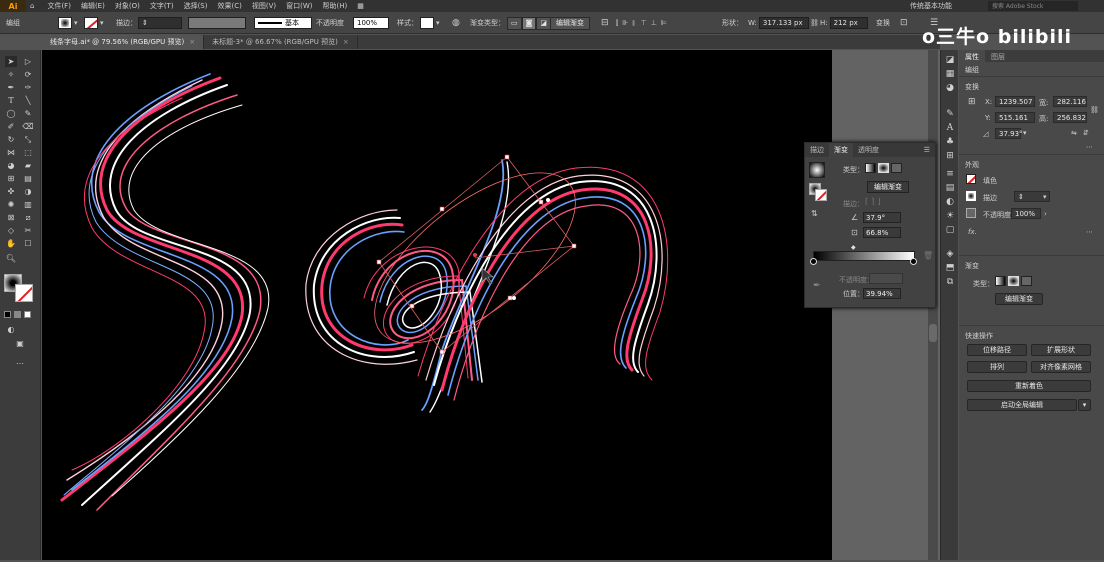 This screenshot has width=1104, height=562. What do you see at coordinates (11, 152) in the screenshot?
I see `width-tool-icon: ⋈` at bounding box center [11, 152].